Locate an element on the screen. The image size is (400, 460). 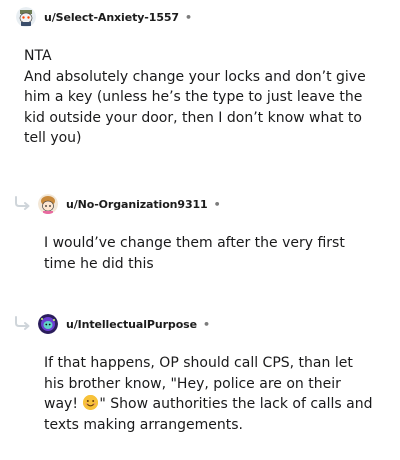
username: u/Select-Anxiety-1557 is located at coordinates (111, 17).